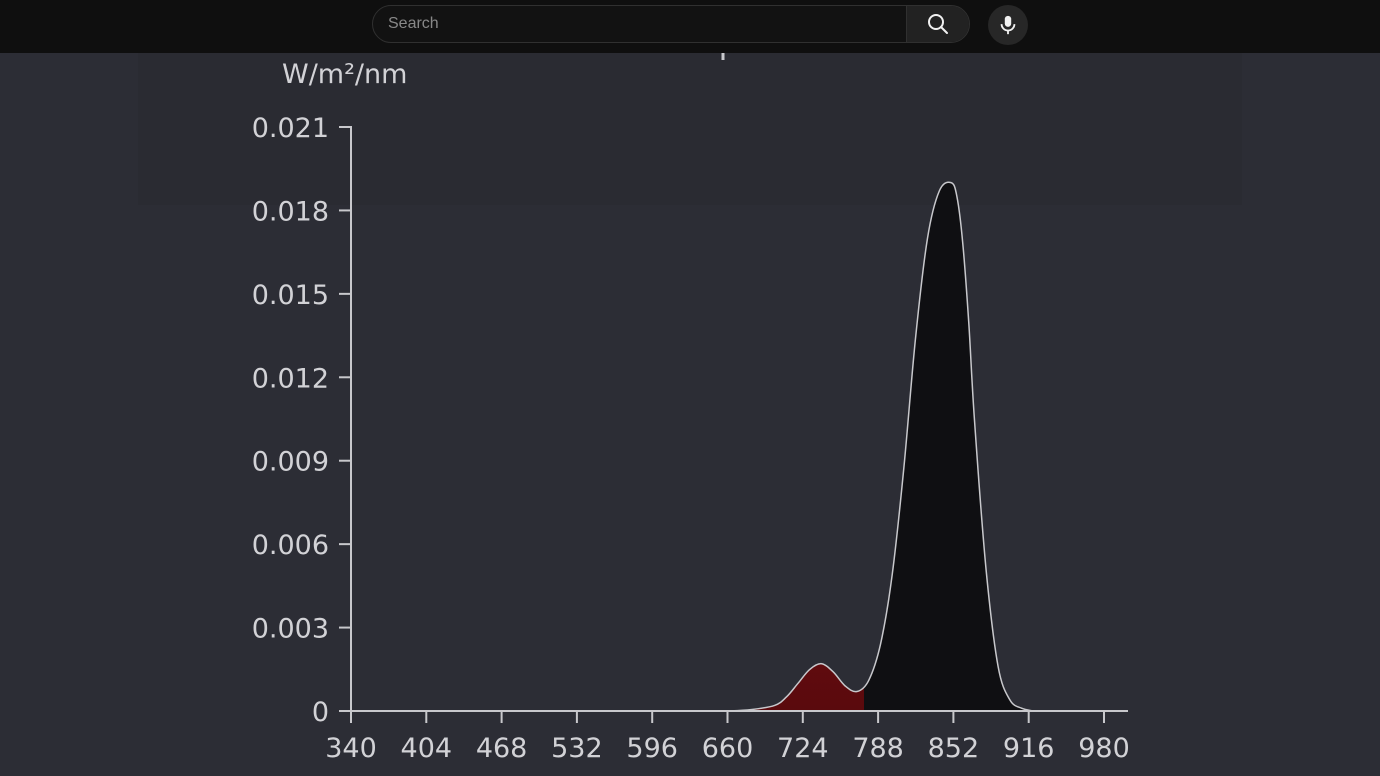 This screenshot has height=776, width=1380. I want to click on top-bar, so click(690, 26).